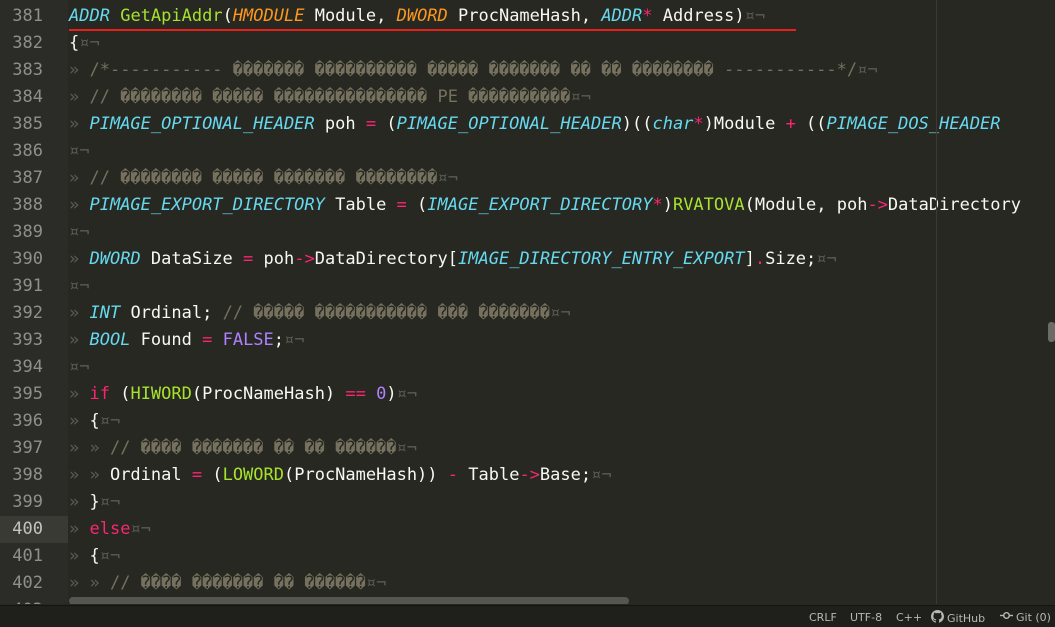 This screenshot has width=1055, height=627. I want to click on token-fn: RVATOVA, so click(708, 205).